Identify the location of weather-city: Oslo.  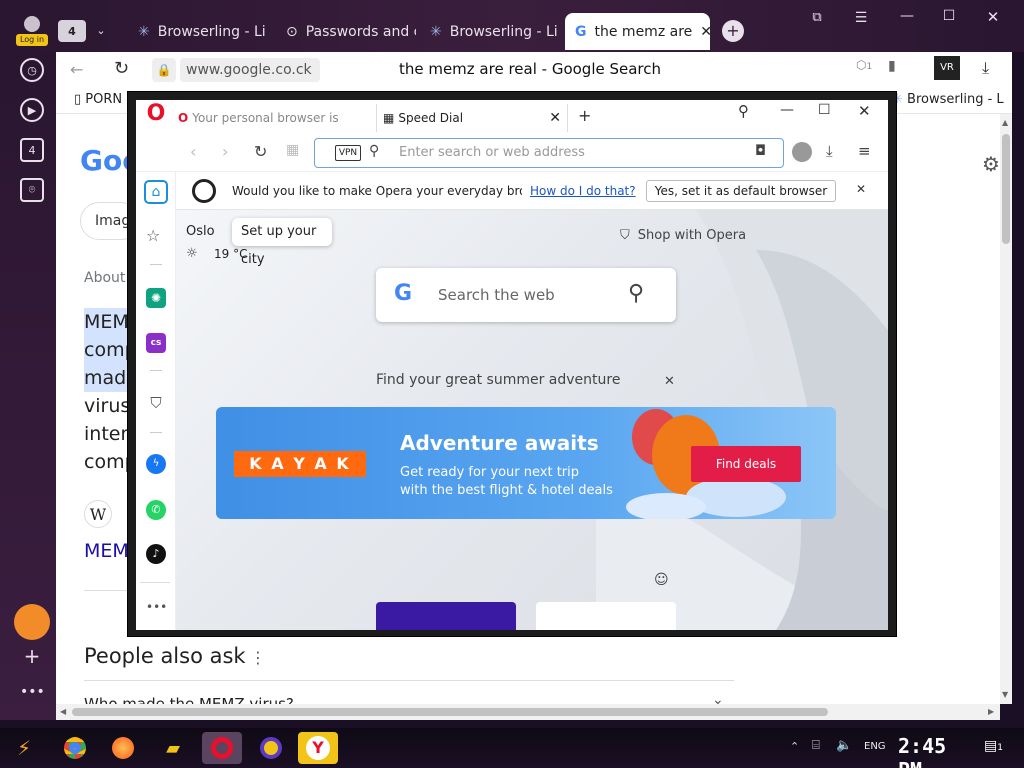
(206, 233).